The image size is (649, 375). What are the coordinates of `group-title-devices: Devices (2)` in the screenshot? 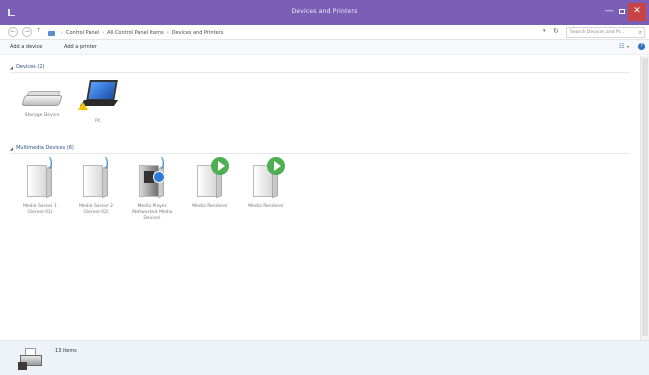 It's located at (30, 67).